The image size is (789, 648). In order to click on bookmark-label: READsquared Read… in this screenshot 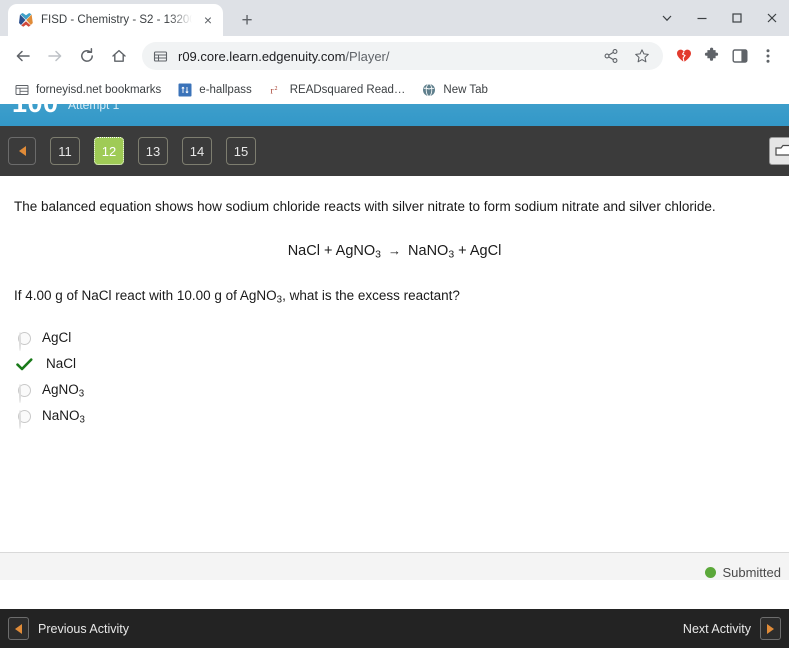, I will do `click(347, 89)`.